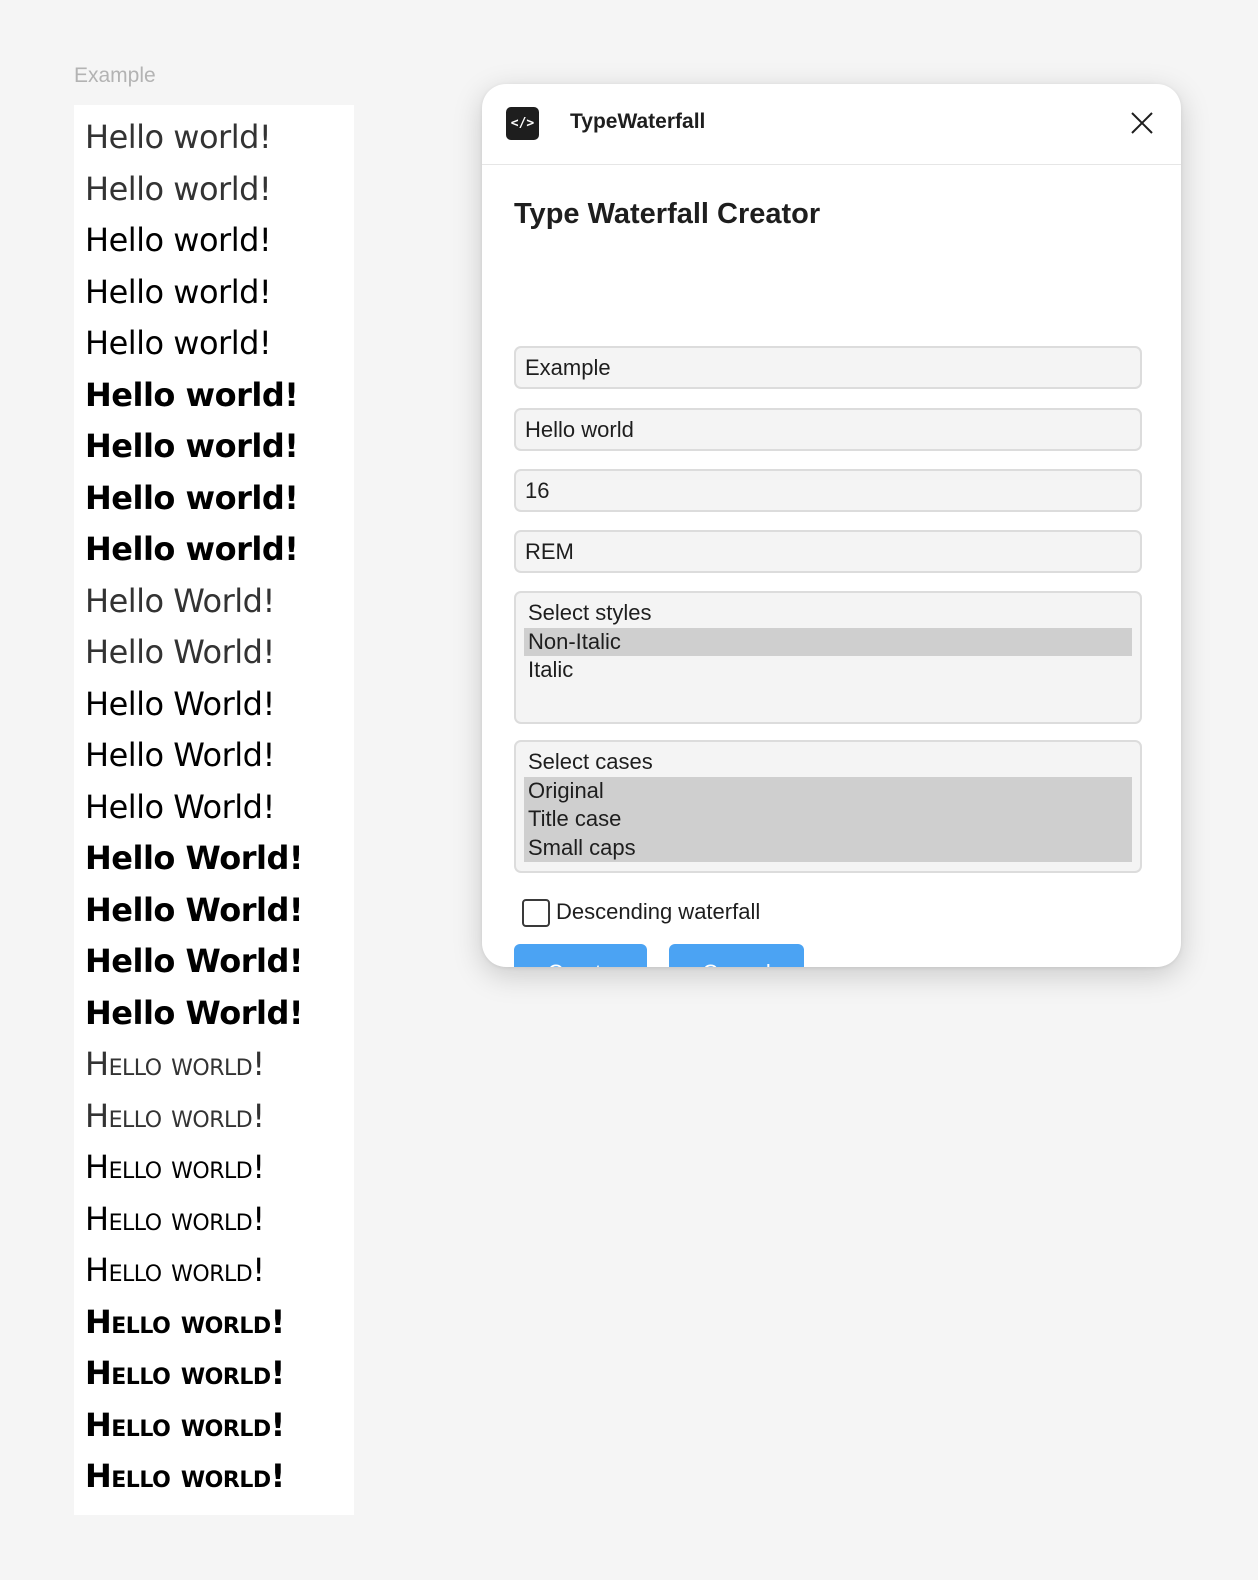 The height and width of the screenshot is (1580, 1258). Describe the element at coordinates (831, 124) in the screenshot. I see `dialog-header: </> TypeWaterfall` at that location.